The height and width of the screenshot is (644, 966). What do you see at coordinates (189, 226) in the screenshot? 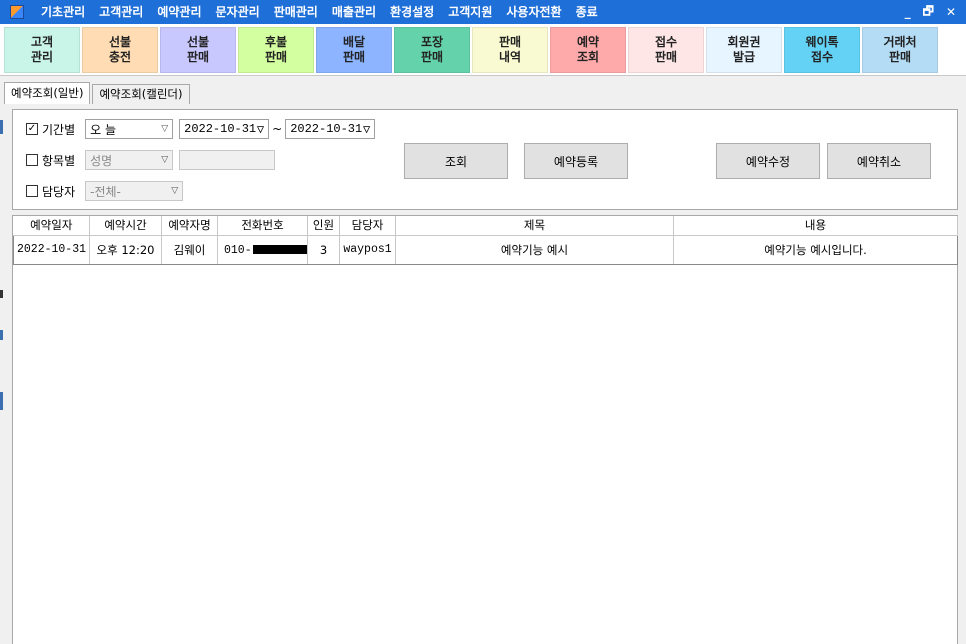
I see `col-header-name: 예약자명` at bounding box center [189, 226].